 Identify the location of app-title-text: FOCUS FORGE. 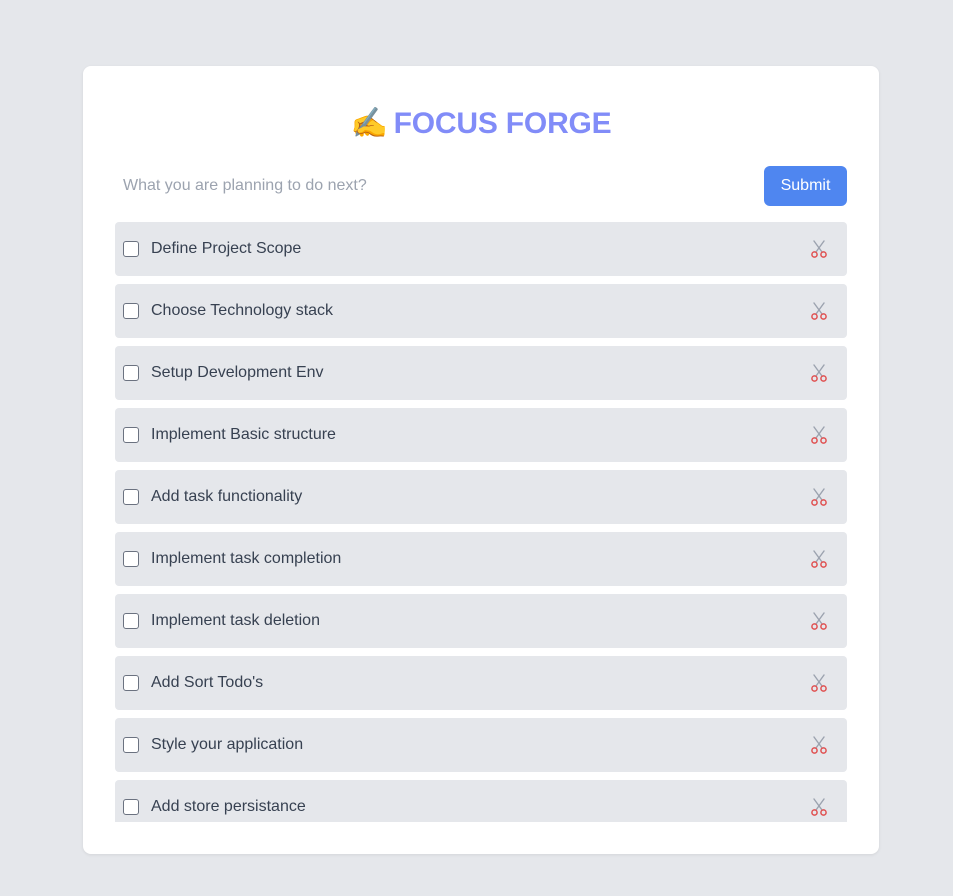
(502, 123).